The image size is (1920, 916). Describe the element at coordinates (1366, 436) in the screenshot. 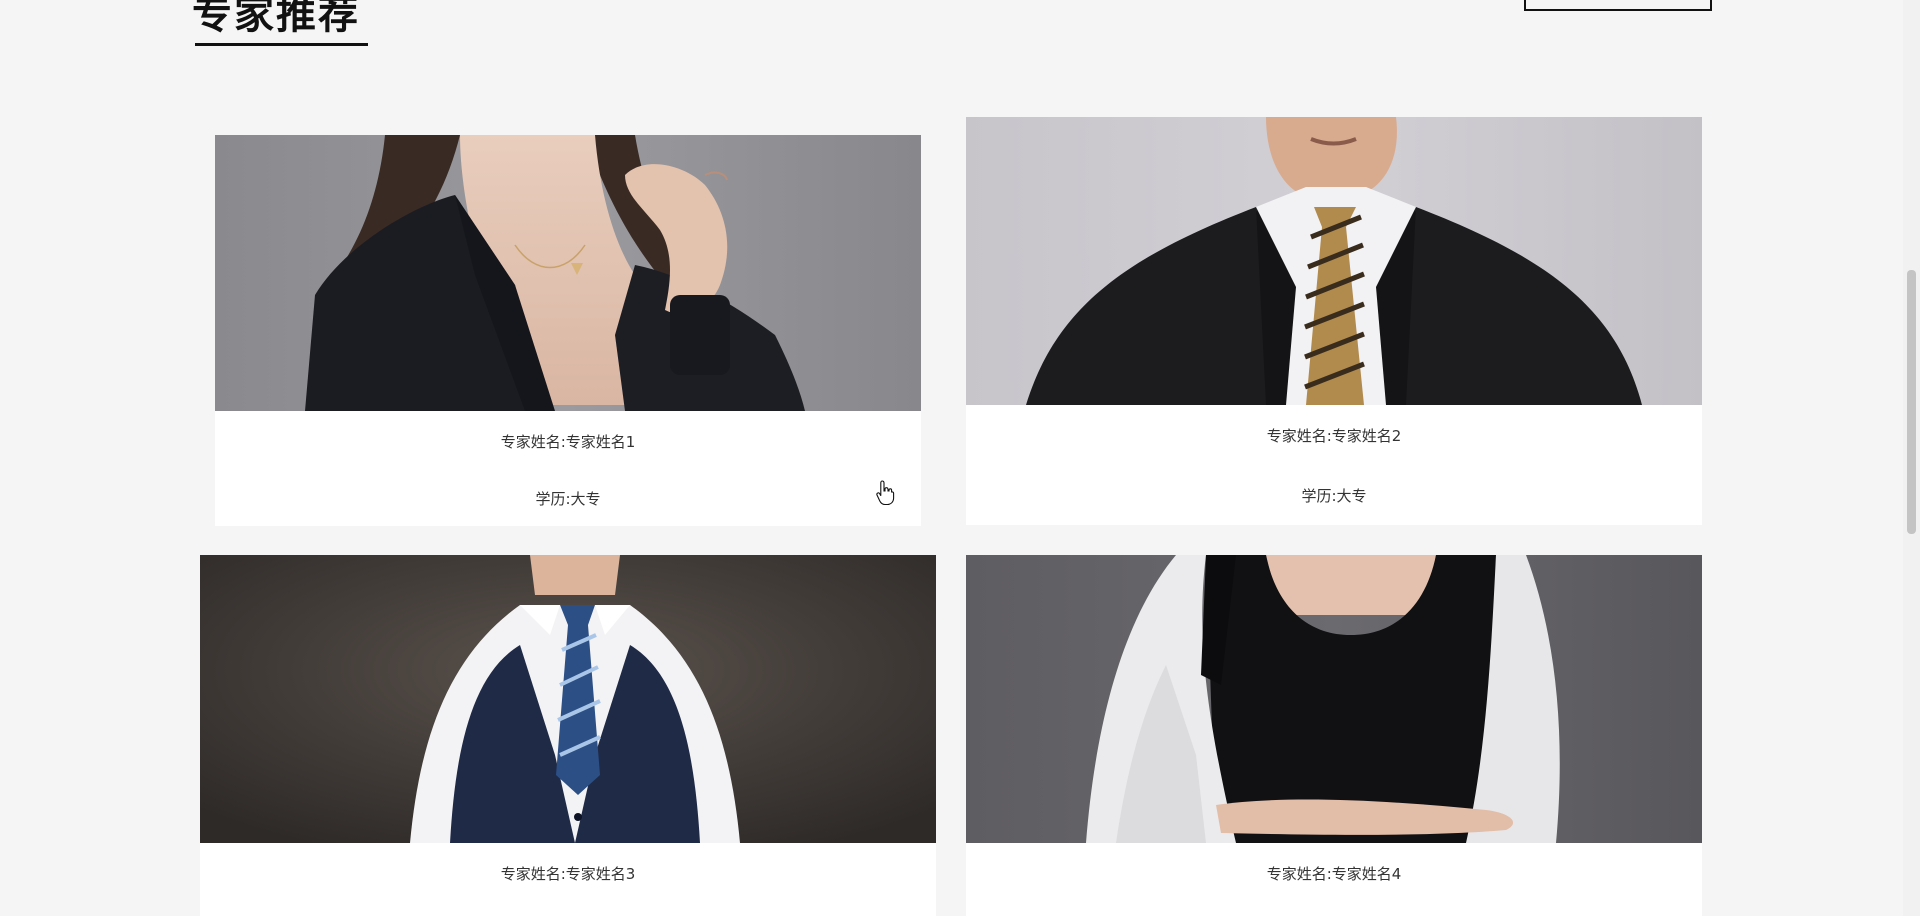

I see `name-value: 专家姓名2` at that location.